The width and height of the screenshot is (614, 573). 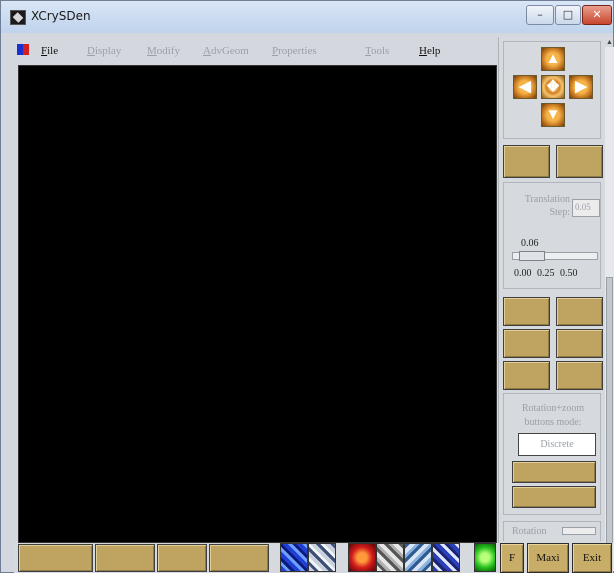 What do you see at coordinates (592, 558) in the screenshot?
I see `exit-button: Exit` at bounding box center [592, 558].